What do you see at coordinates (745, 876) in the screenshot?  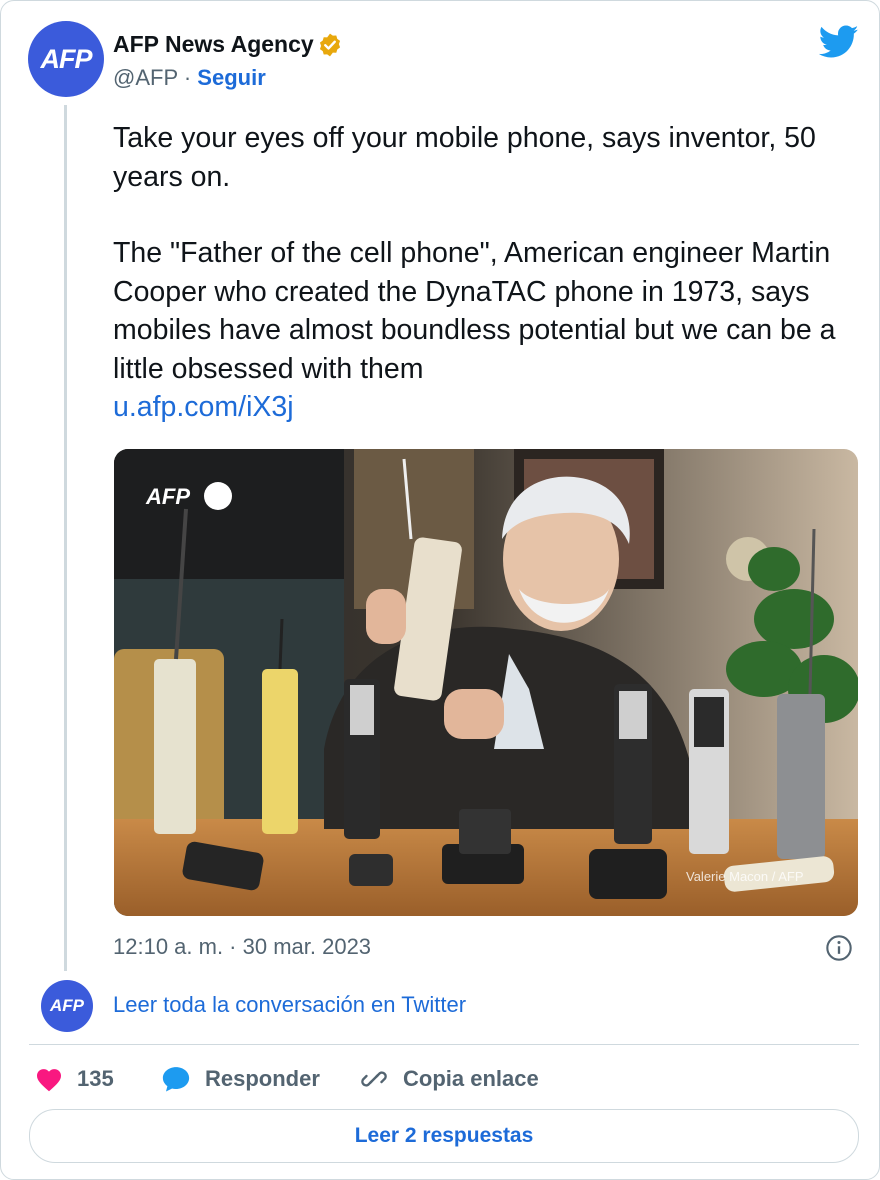 I see `photo-credit: Valerie Macon / AFP` at bounding box center [745, 876].